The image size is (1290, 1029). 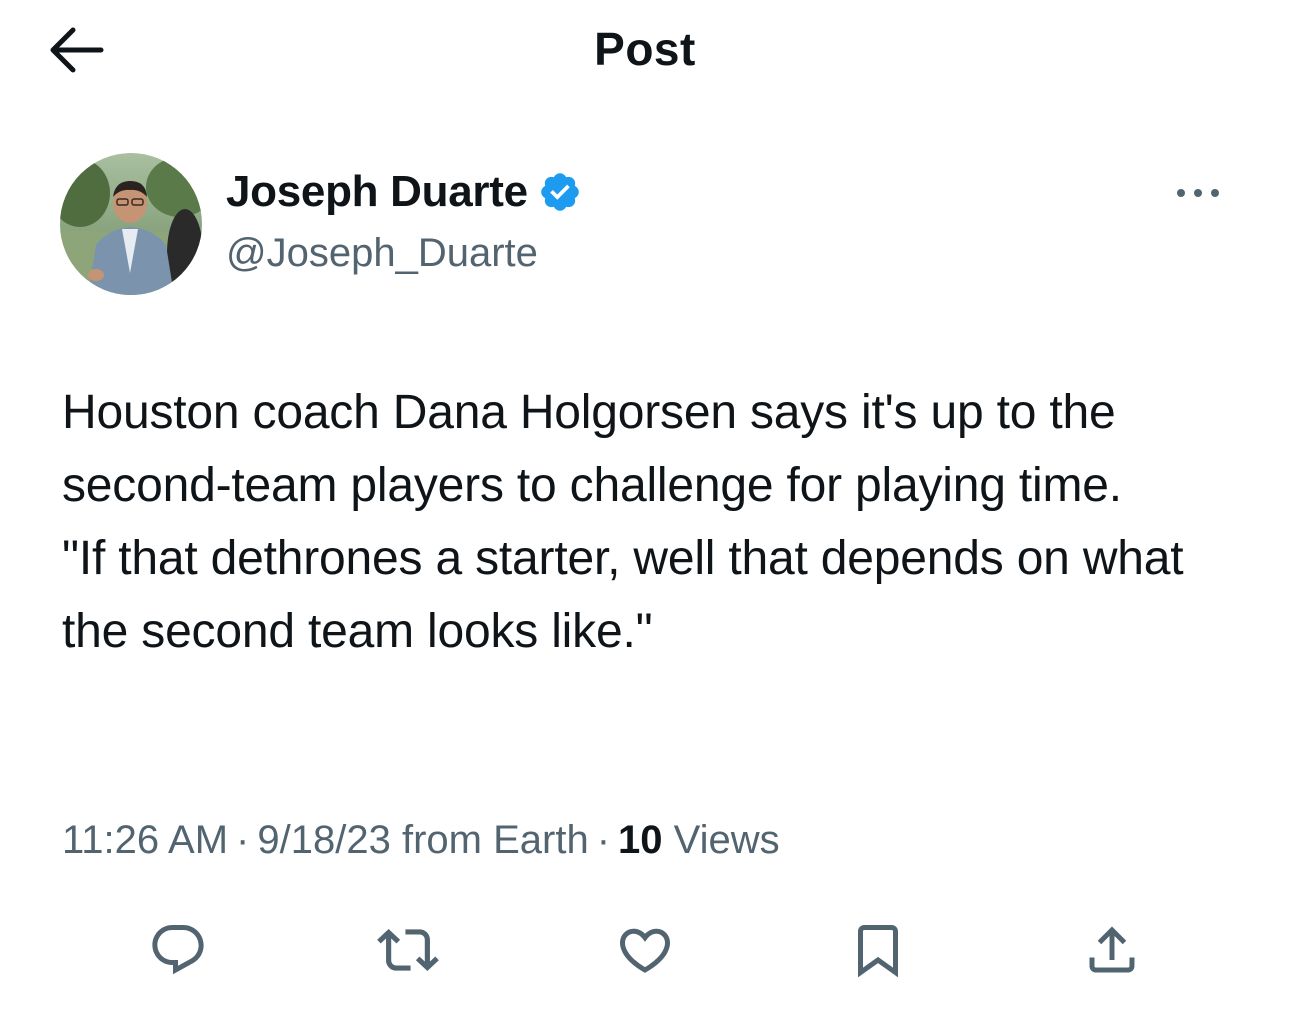 I want to click on repost-icon, so click(x=408, y=950).